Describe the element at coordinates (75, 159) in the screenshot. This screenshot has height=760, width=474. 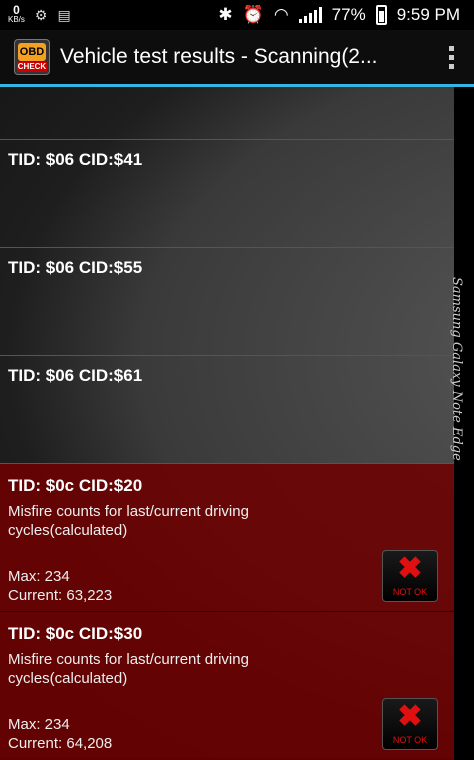
I see `test-id: TID: $06 CID:$41` at that location.